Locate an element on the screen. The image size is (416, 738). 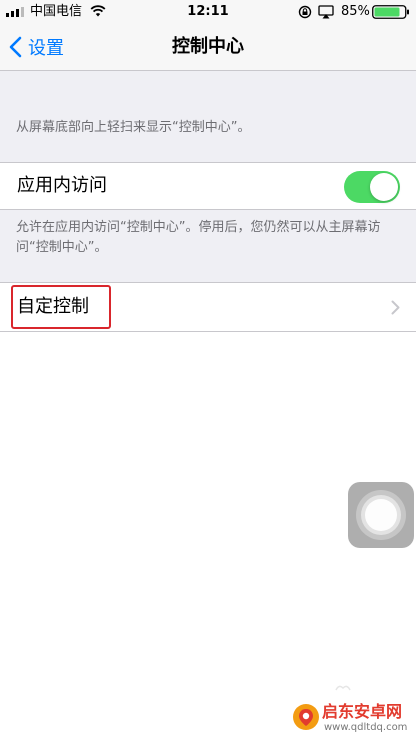
navigation-bar: 设置 控制中心 is located at coordinates (208, 47).